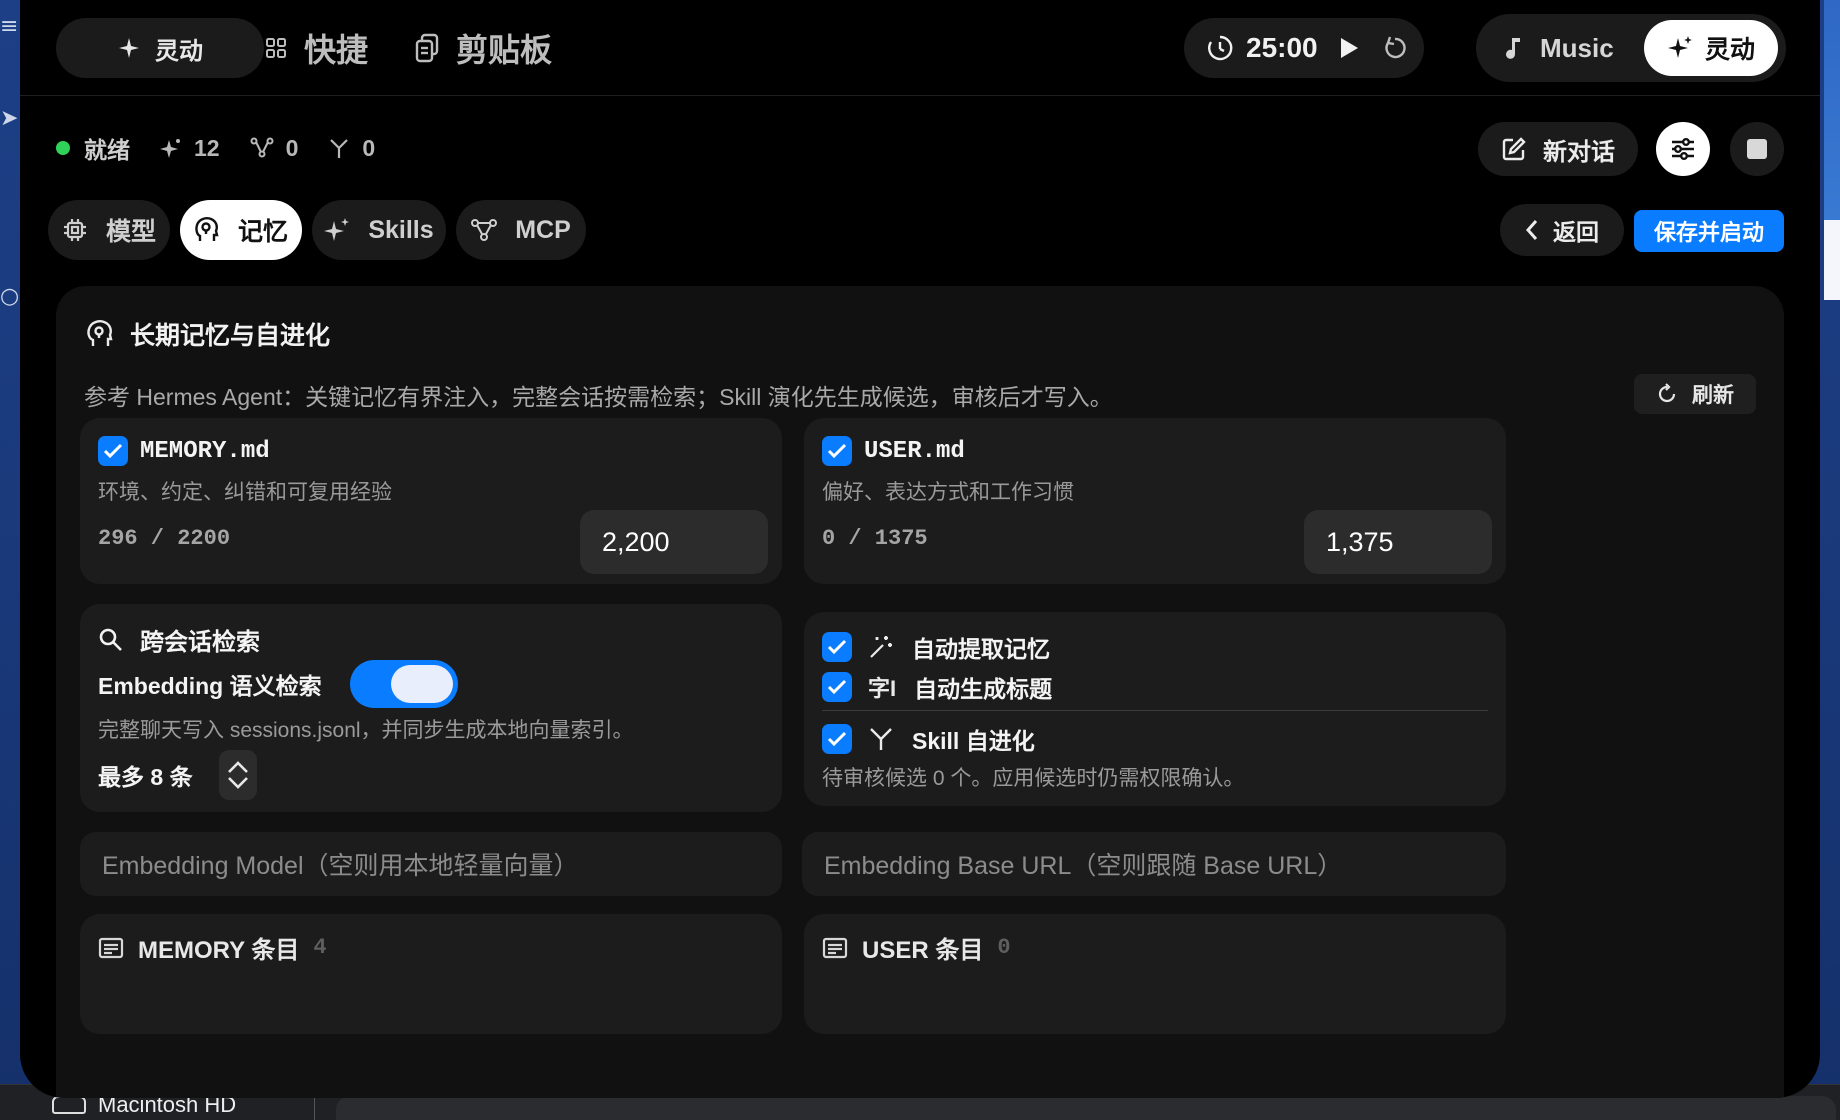 Image resolution: width=1840 pixels, height=1120 pixels. Describe the element at coordinates (1086, 1108) in the screenshot. I see `finder-path-field` at that location.